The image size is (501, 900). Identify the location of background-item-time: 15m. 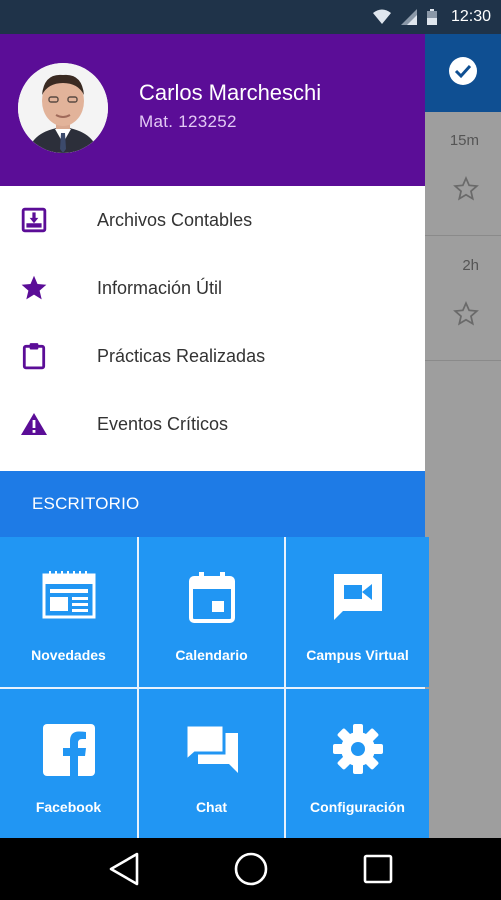
(464, 140).